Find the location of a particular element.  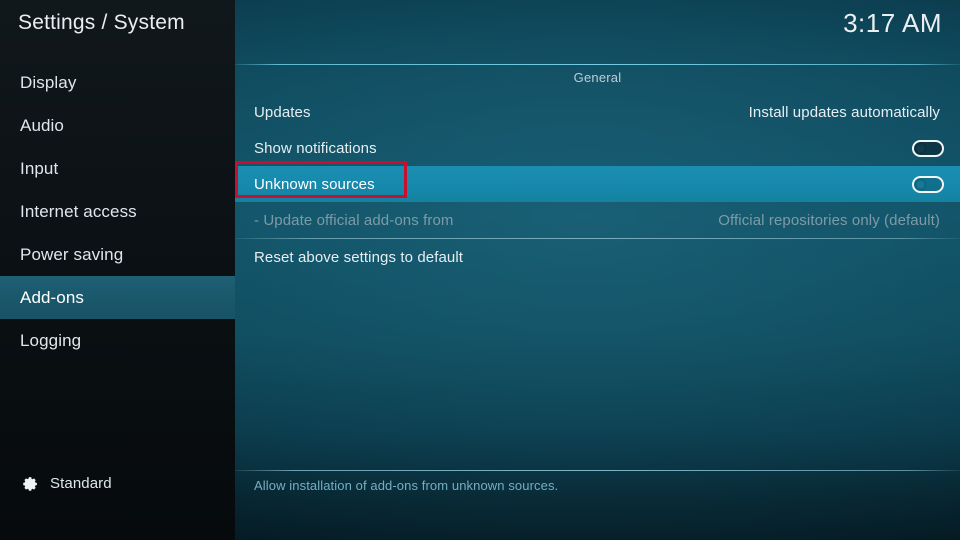

sidebar-item-internet-access: Internet access is located at coordinates (117, 211).